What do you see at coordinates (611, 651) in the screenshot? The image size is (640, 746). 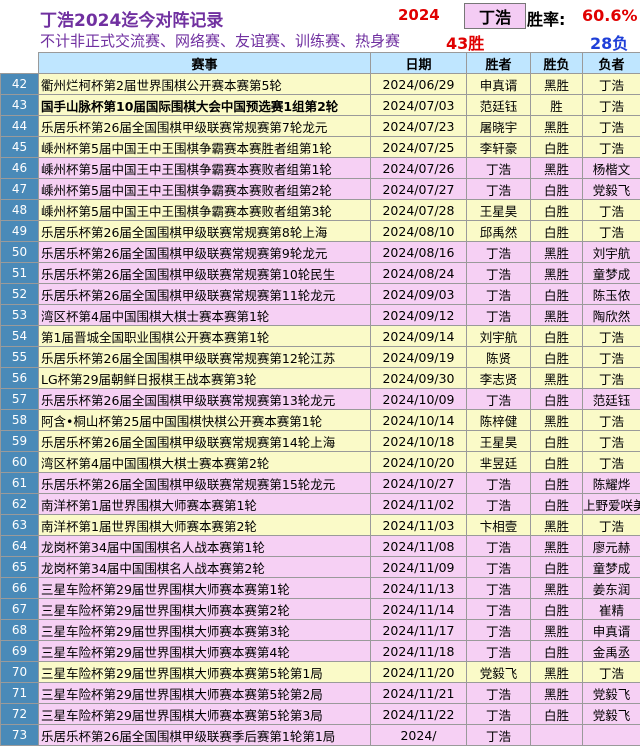 I see `loser-cell: 金禹丞` at bounding box center [611, 651].